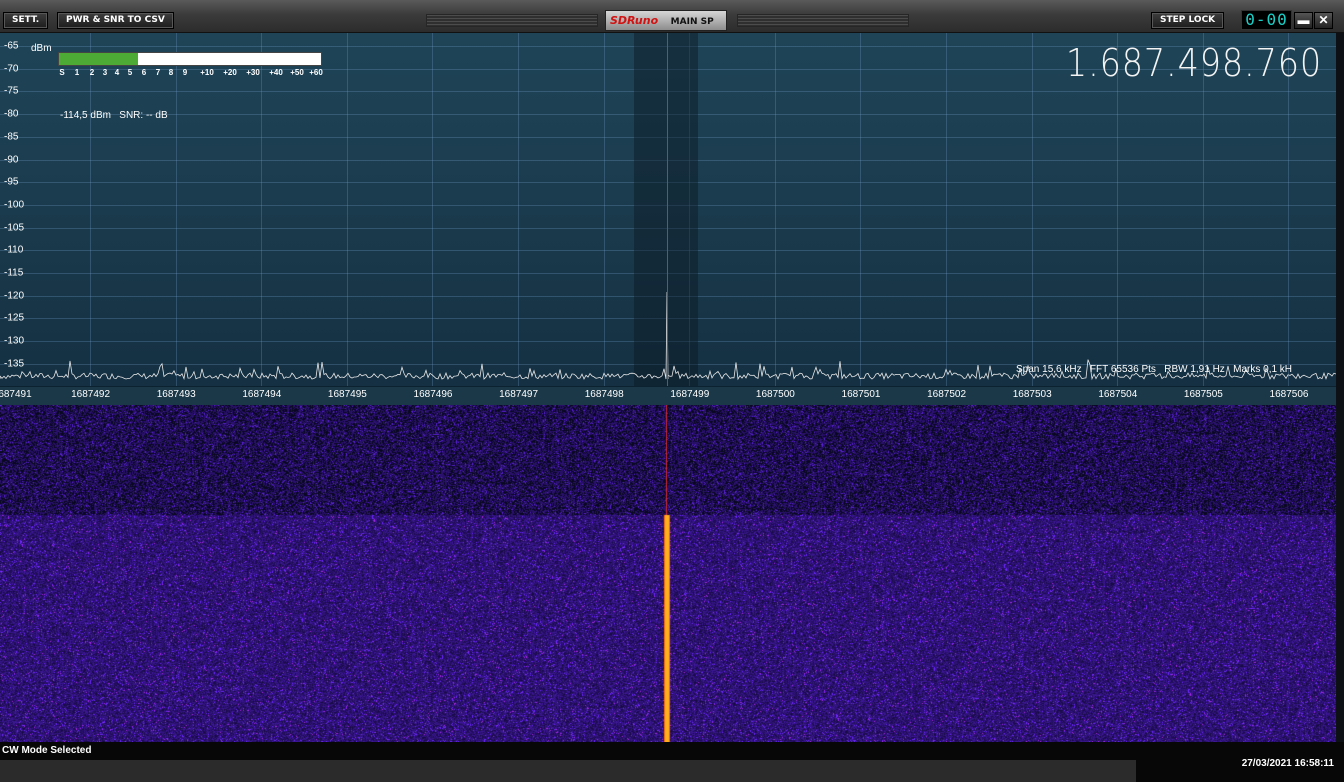 Image resolution: width=1344 pixels, height=782 pixels. Describe the element at coordinates (47, 750) in the screenshot. I see `mode-status-text: CW Mode Selected` at that location.